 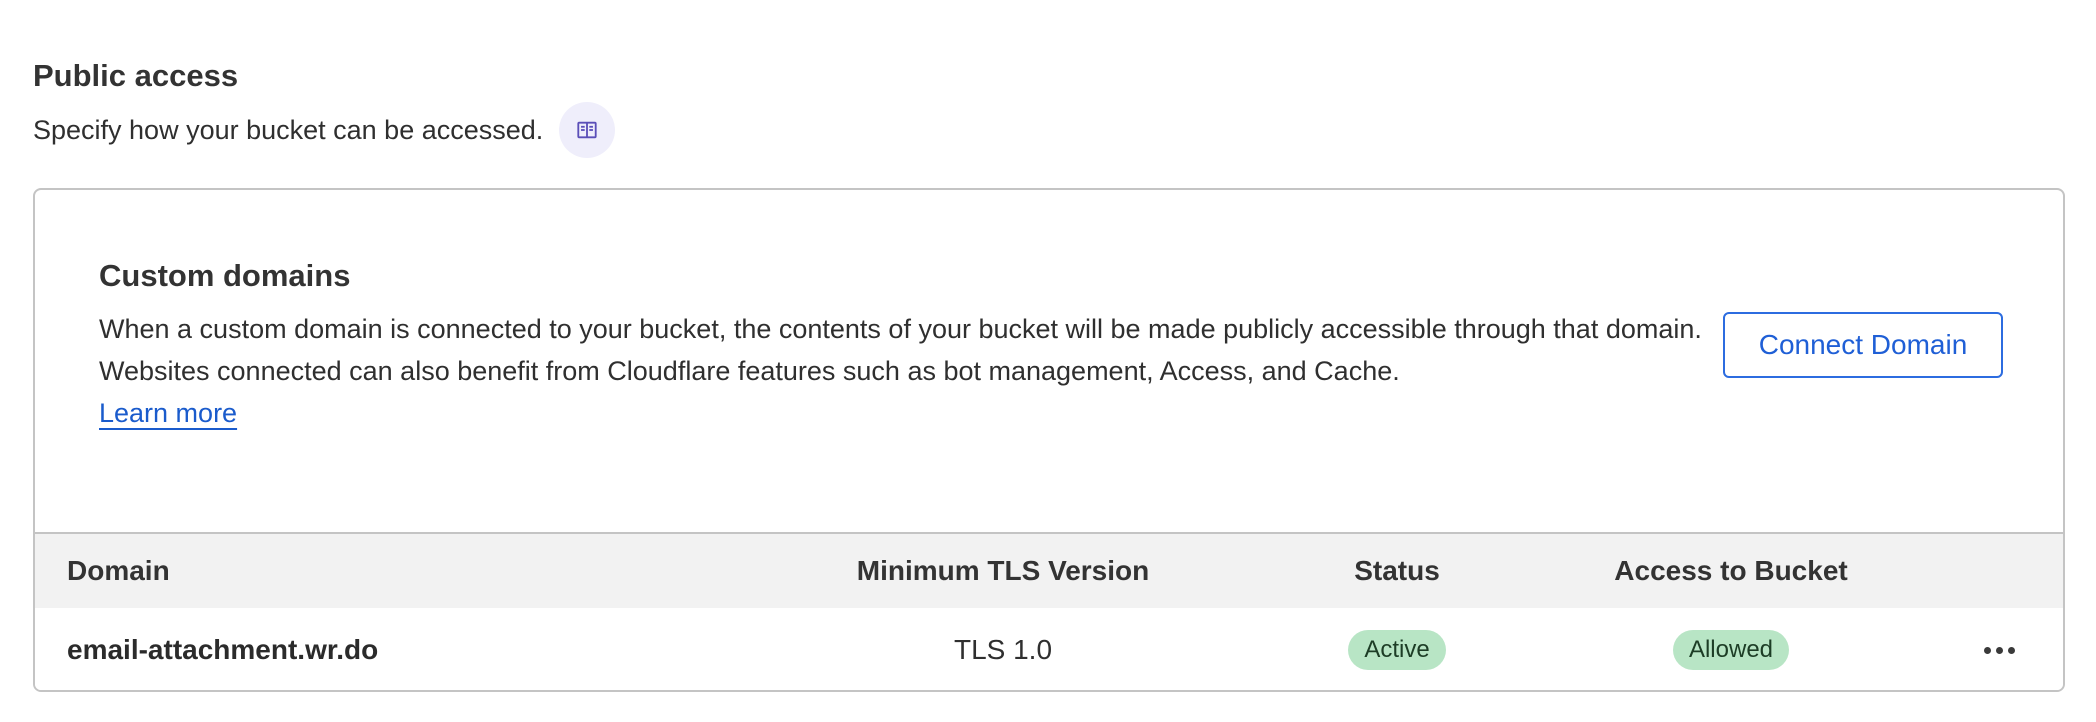 I want to click on domain-cell: email-attachment.wr.do, so click(x=223, y=649).